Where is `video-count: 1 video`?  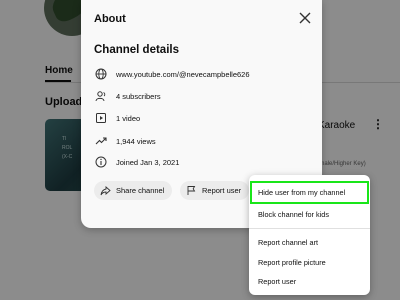
video-count: 1 video is located at coordinates (128, 118).